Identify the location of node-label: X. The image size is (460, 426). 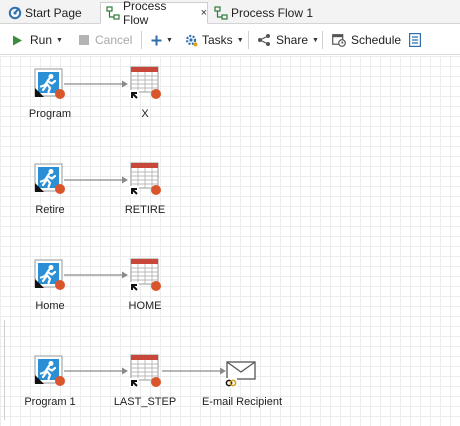
(145, 114).